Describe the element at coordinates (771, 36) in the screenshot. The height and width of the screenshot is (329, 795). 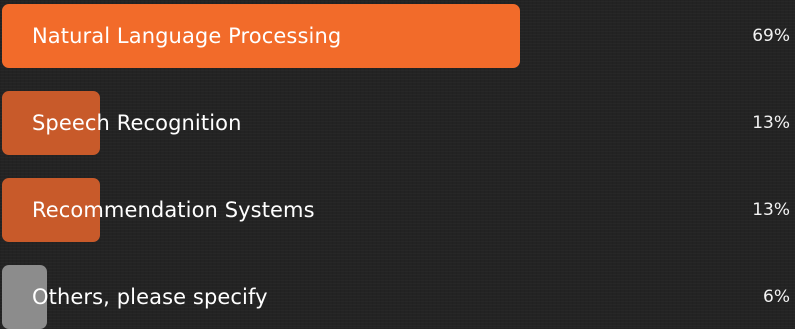
I see `percentage-label: 69%` at that location.